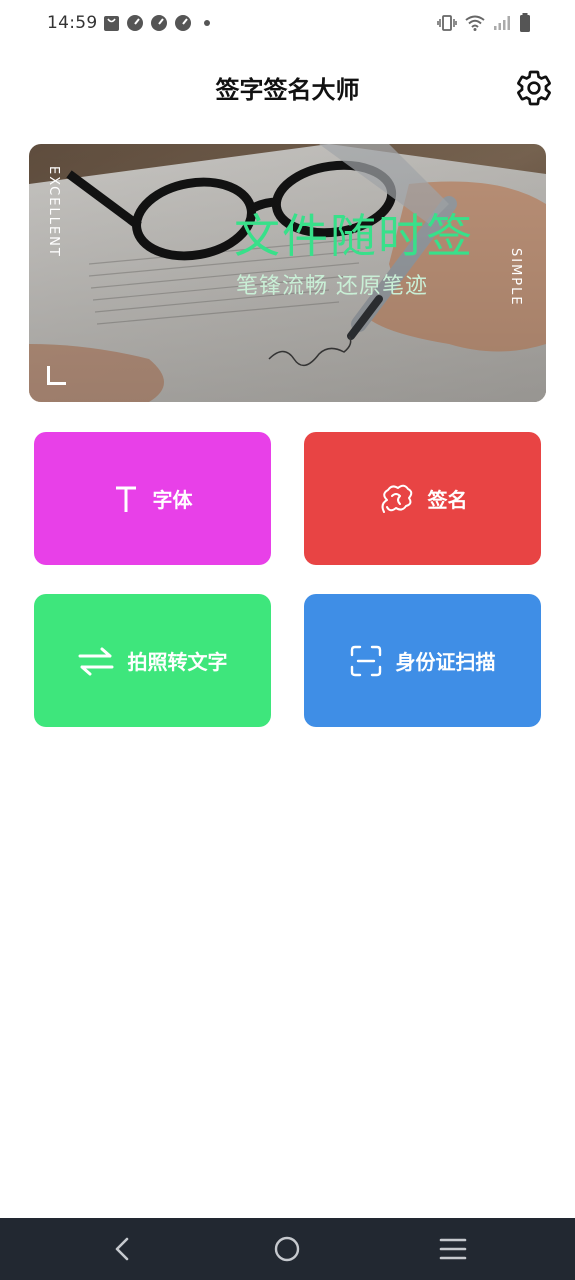 Image resolution: width=575 pixels, height=1280 pixels. I want to click on bag-notification-icon, so click(111, 23).